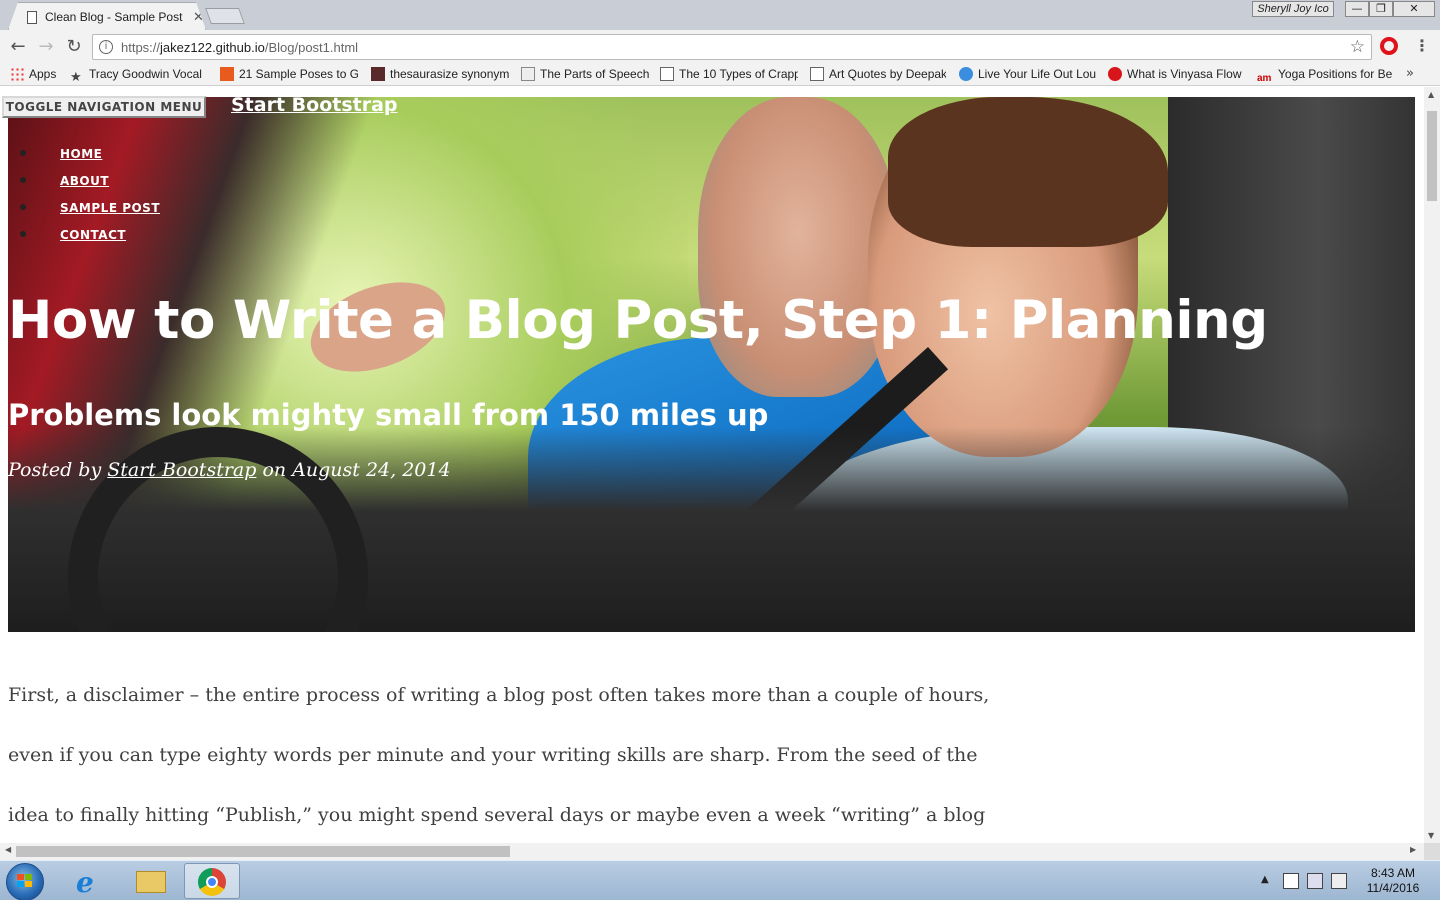  Describe the element at coordinates (145, 74) in the screenshot. I see `bookmark-label: Tracy Goodwin Vocal` at that location.